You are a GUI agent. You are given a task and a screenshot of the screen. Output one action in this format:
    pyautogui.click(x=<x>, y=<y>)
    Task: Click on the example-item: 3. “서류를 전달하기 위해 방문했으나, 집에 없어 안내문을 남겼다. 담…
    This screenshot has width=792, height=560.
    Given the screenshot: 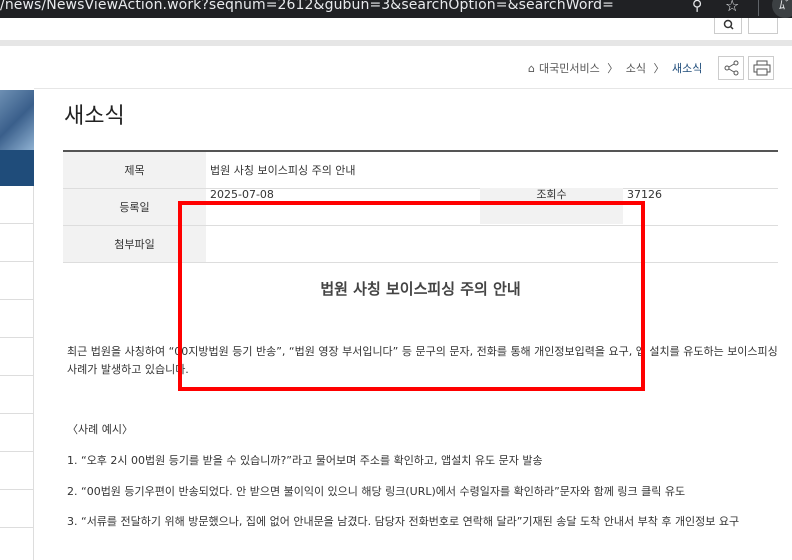 What is the action you would take?
    pyautogui.click(x=403, y=521)
    